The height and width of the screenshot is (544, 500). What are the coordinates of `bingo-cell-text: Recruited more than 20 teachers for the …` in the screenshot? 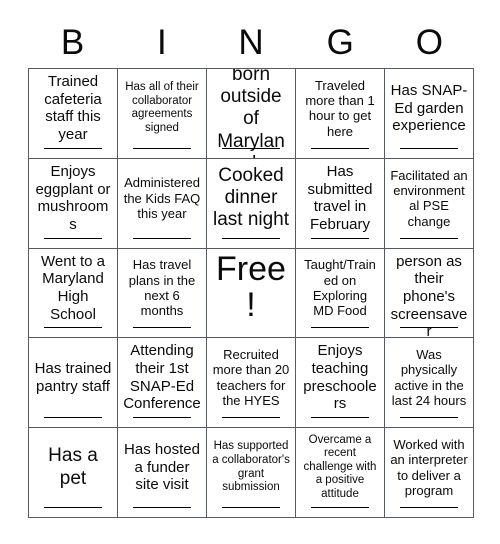 It's located at (251, 378).